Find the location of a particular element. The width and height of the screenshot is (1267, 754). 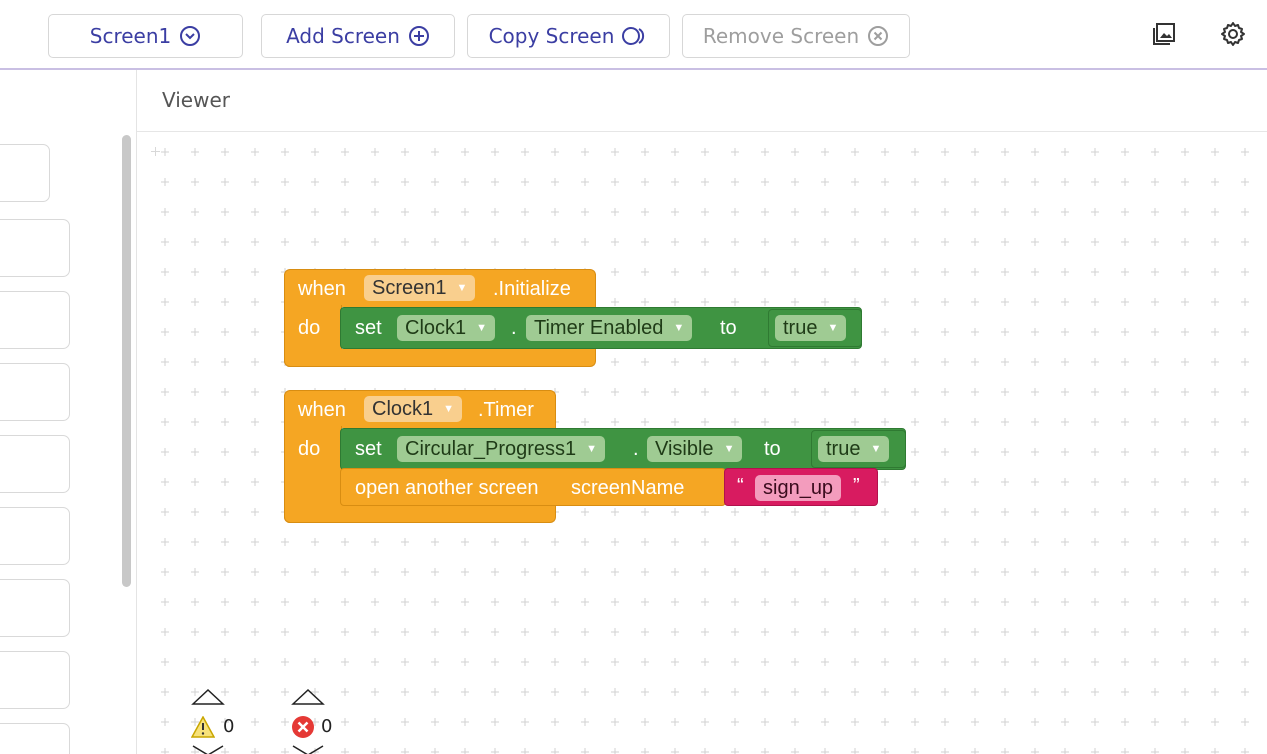

open-another-screen-block: open another screen screenName is located at coordinates (533, 487).